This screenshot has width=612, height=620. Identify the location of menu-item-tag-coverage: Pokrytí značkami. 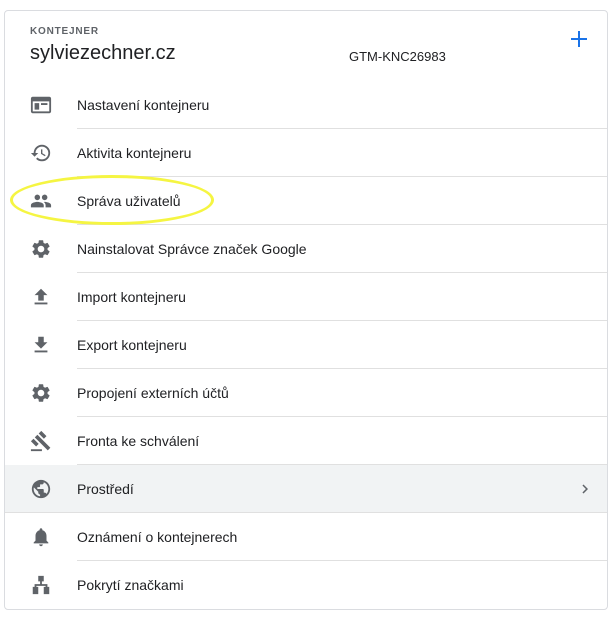
(306, 585).